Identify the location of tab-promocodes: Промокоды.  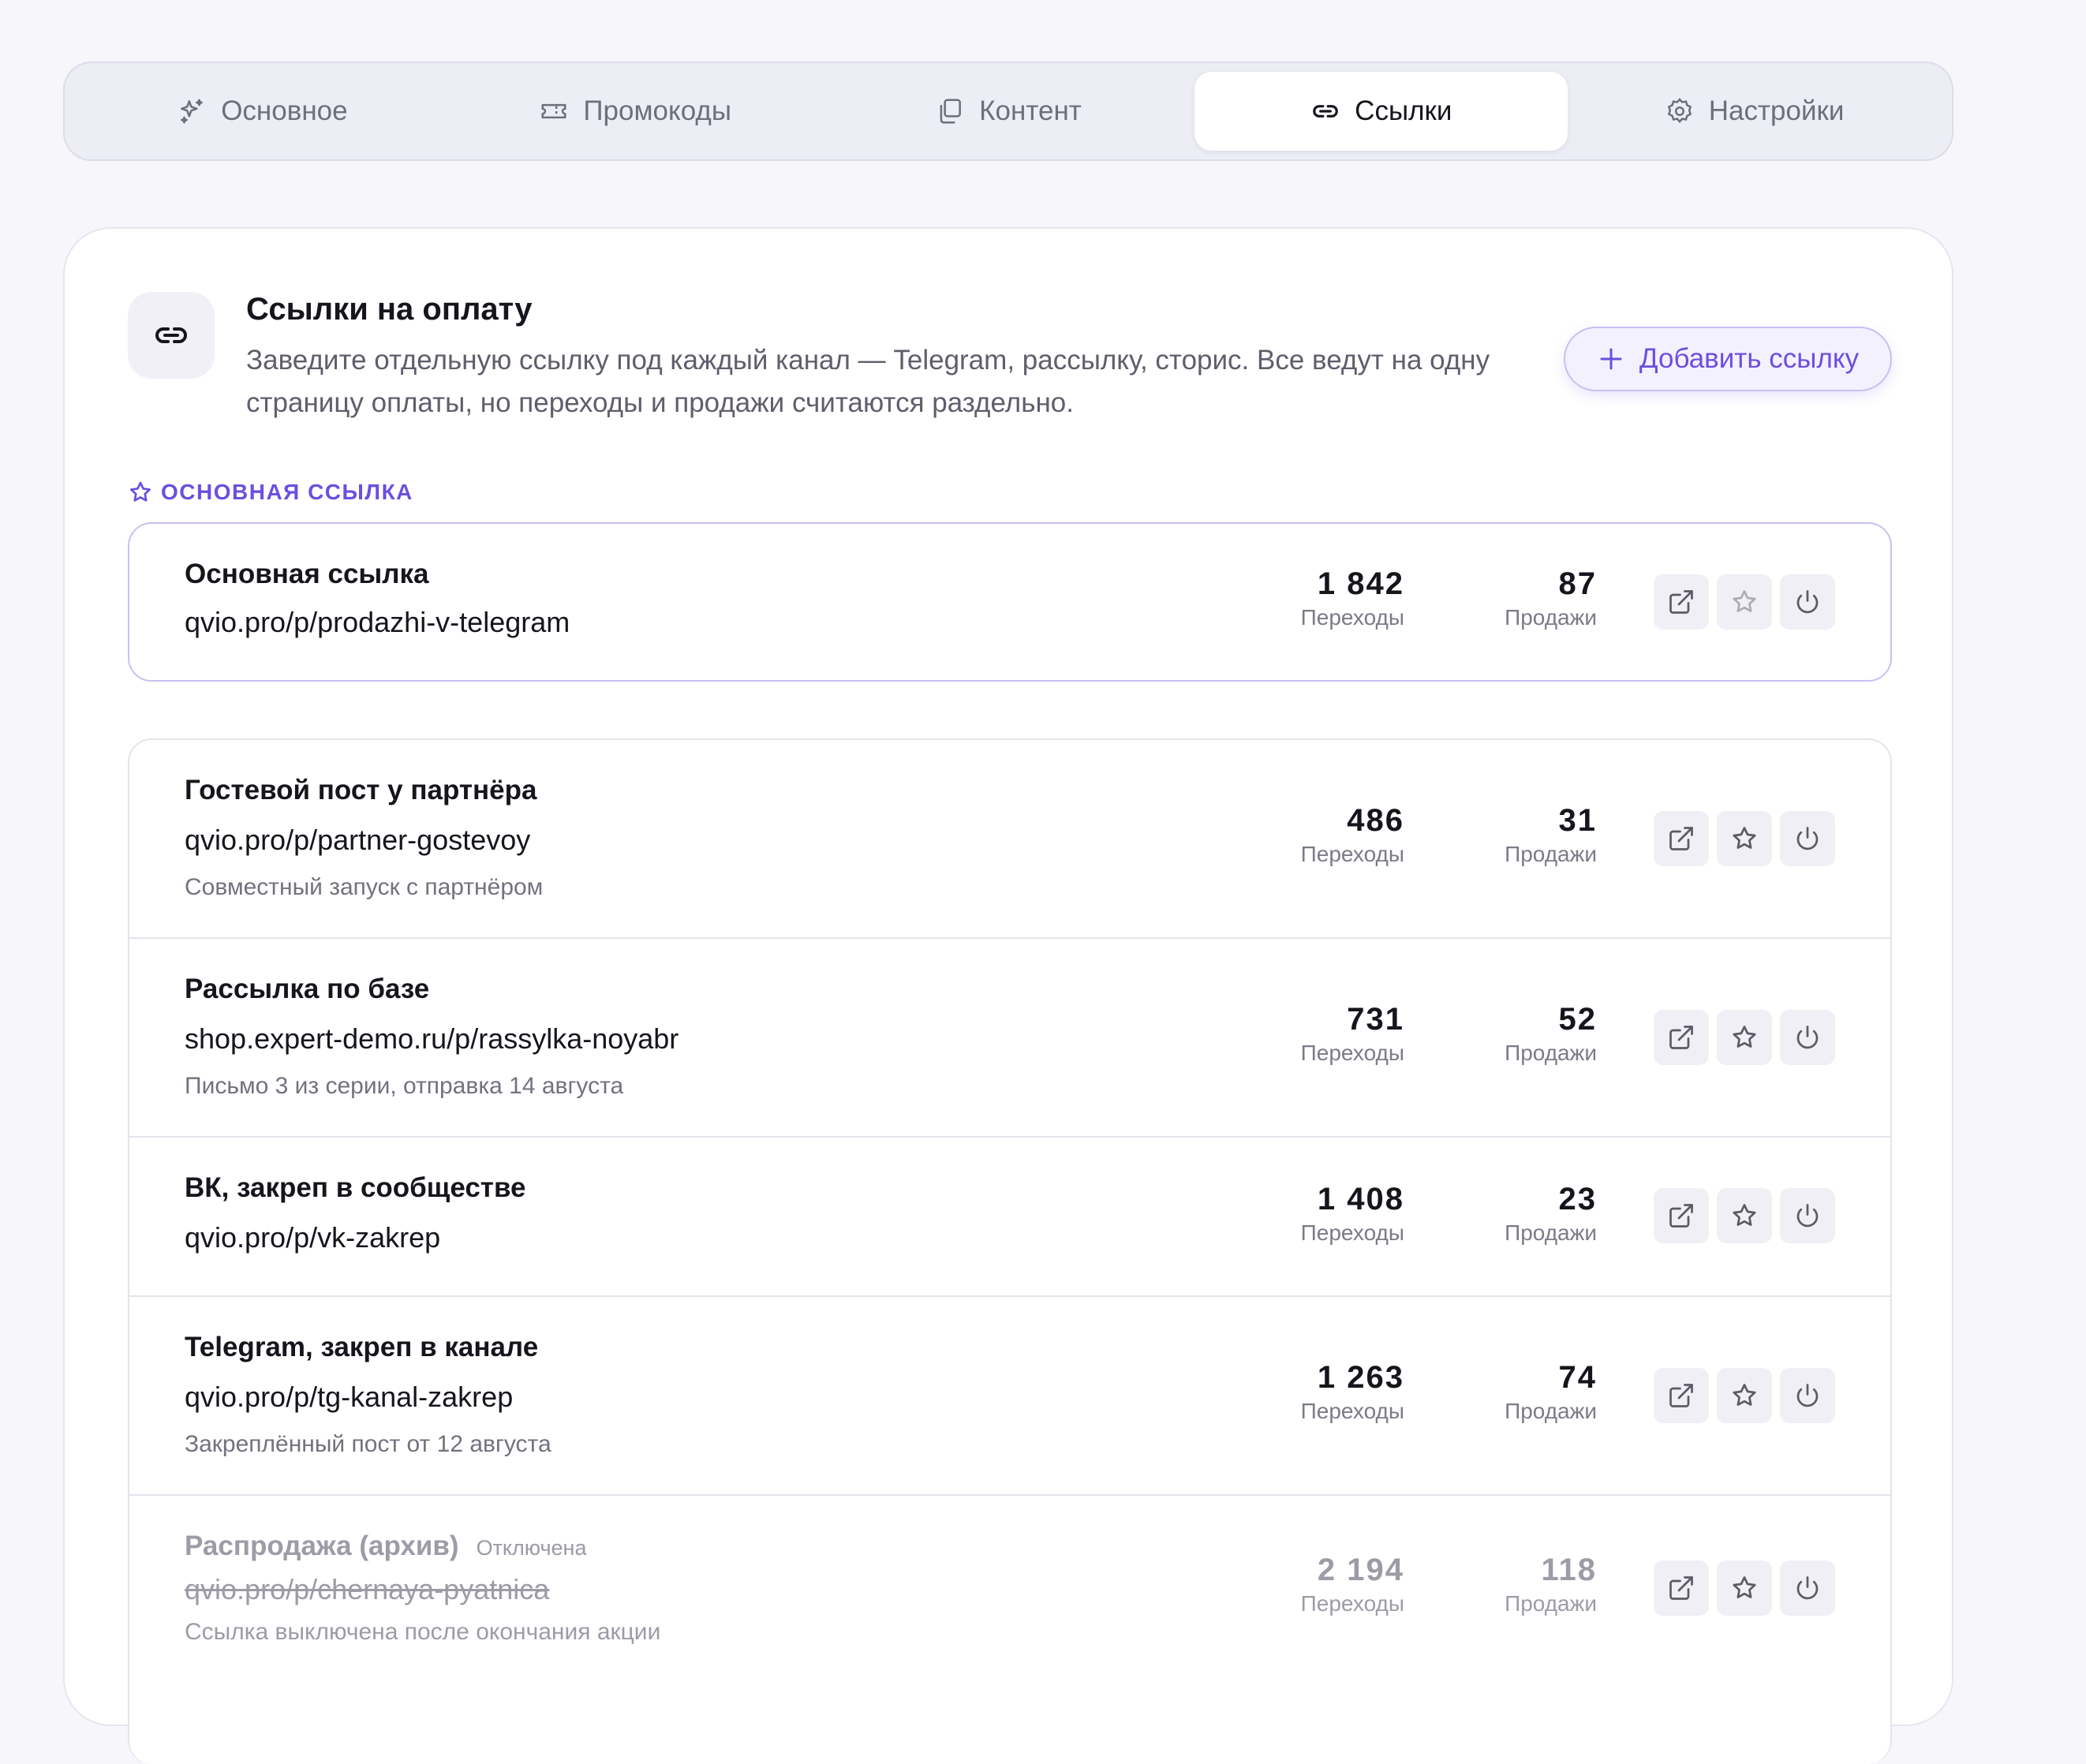
(636, 111).